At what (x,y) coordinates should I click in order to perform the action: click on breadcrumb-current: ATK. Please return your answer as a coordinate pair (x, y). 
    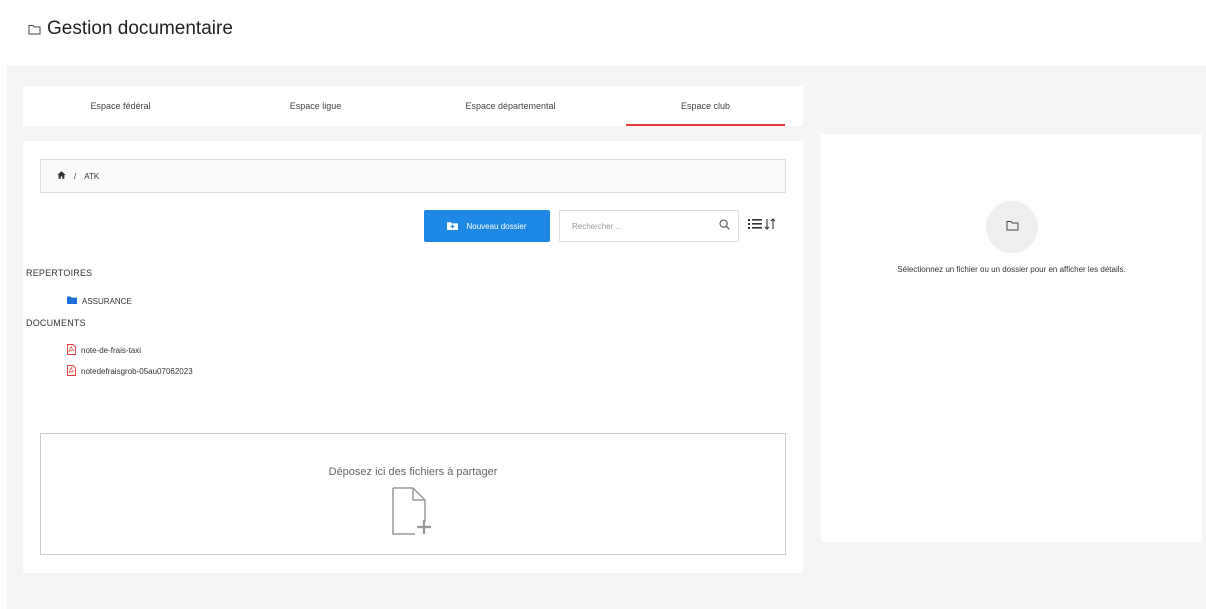
    Looking at the image, I should click on (91, 176).